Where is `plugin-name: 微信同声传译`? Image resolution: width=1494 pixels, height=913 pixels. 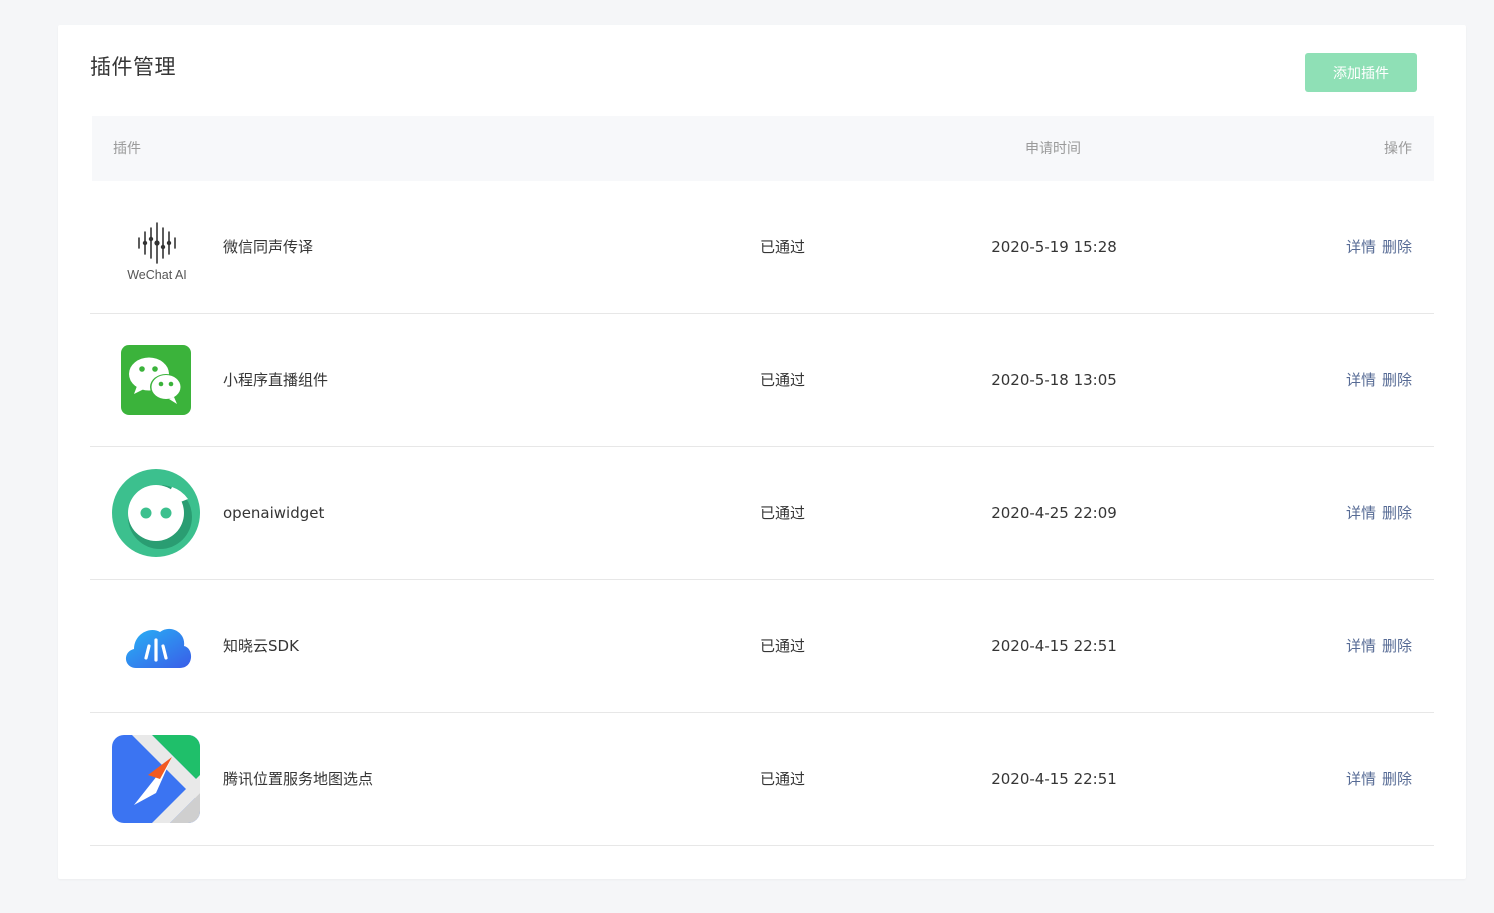 plugin-name: 微信同声传译 is located at coordinates (268, 247).